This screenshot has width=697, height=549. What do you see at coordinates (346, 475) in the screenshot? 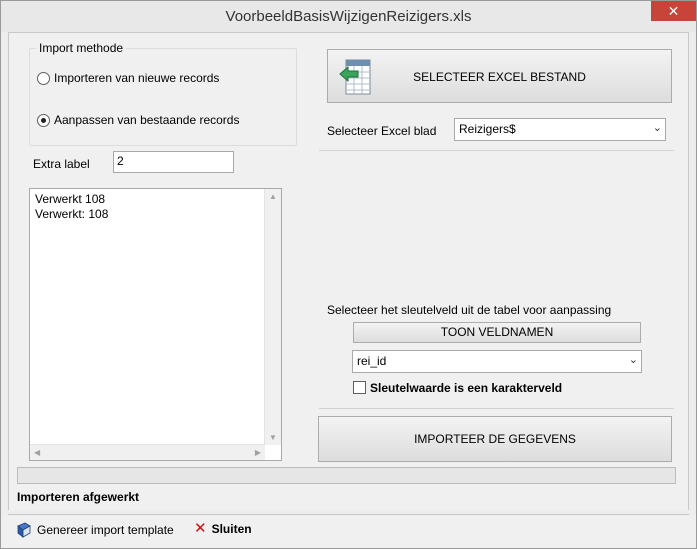
I see `progress-bar` at bounding box center [346, 475].